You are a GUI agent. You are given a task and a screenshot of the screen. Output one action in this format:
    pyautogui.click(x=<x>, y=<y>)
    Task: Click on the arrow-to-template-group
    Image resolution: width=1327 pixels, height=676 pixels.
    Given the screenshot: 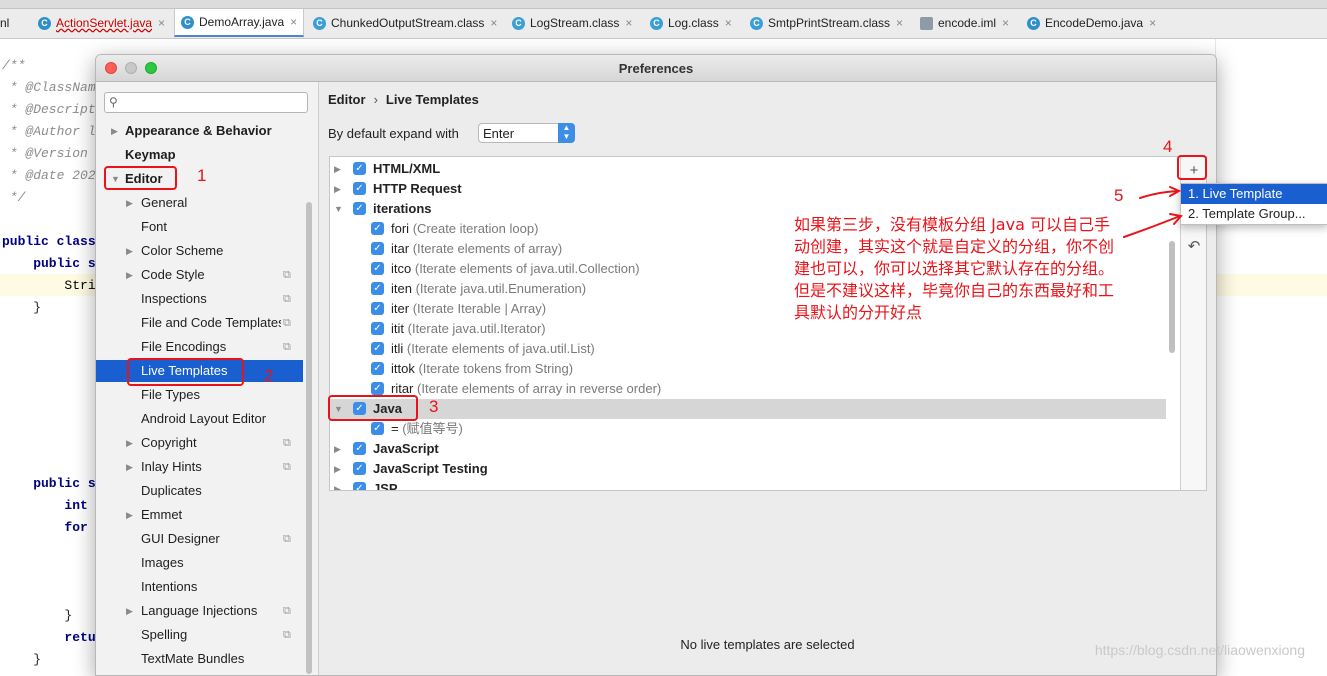 What is the action you would take?
    pyautogui.click(x=1152, y=226)
    